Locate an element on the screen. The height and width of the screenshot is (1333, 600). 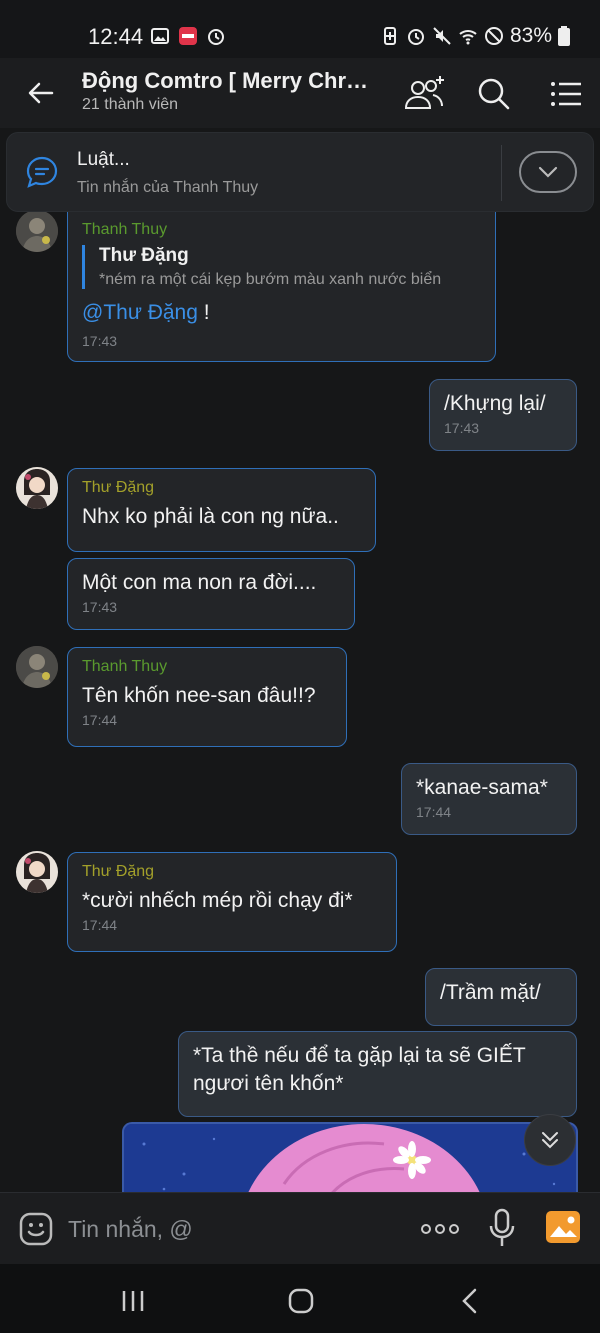
back-arrow-icon is located at coordinates (41, 93).